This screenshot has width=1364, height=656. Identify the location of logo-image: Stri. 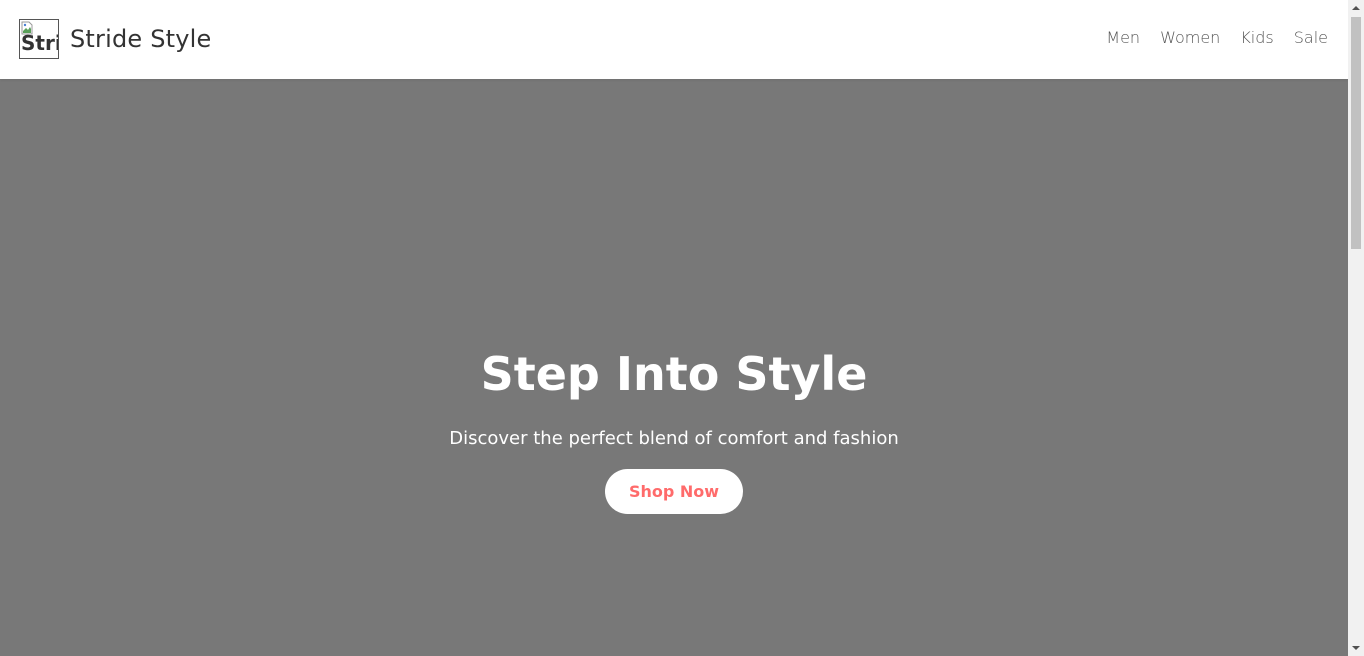
(39, 39).